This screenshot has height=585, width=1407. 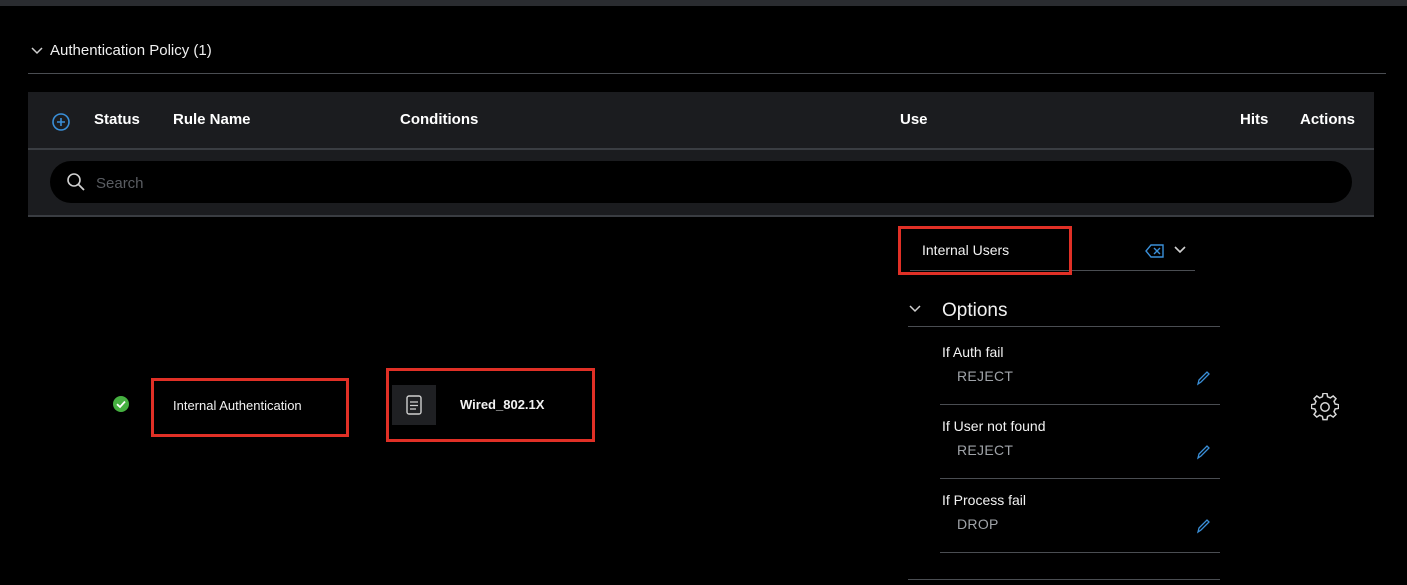 I want to click on section-title: Authentication Policy (1), so click(x=131, y=50).